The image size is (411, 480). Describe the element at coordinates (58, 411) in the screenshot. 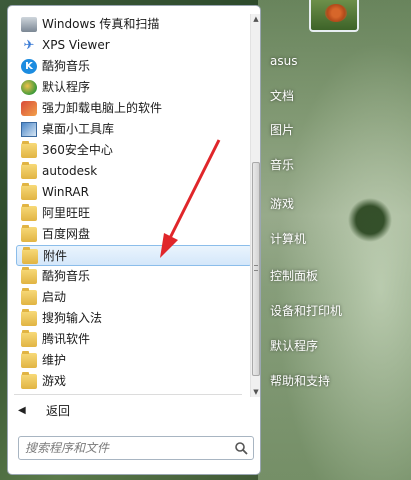

I see `back-label: 返回` at that location.